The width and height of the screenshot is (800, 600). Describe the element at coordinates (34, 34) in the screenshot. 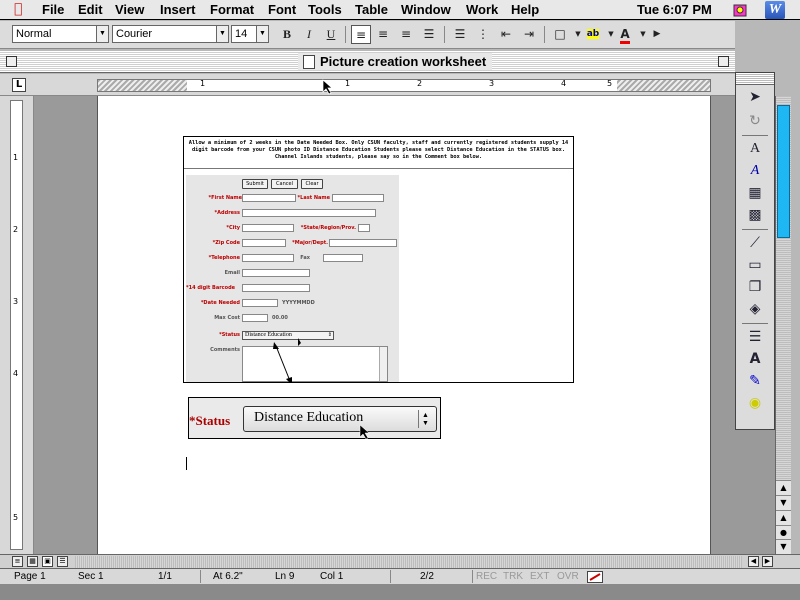

I see `style-value: Normal` at that location.